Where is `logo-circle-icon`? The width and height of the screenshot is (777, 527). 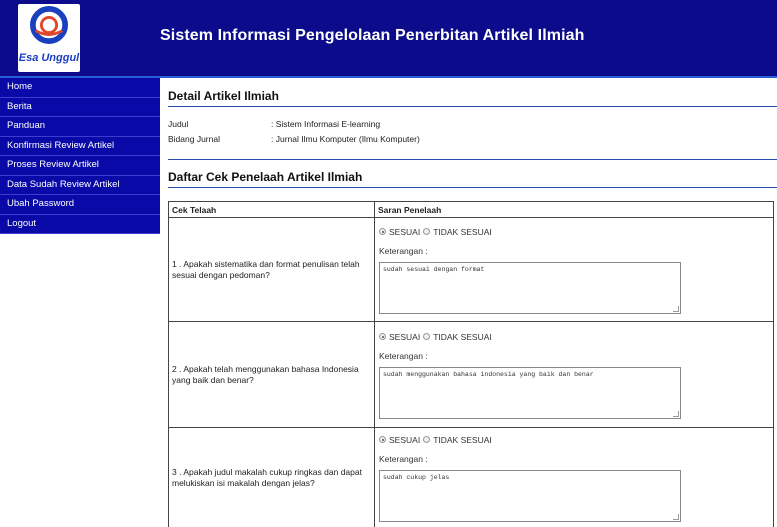
logo-circle-icon is located at coordinates (49, 25).